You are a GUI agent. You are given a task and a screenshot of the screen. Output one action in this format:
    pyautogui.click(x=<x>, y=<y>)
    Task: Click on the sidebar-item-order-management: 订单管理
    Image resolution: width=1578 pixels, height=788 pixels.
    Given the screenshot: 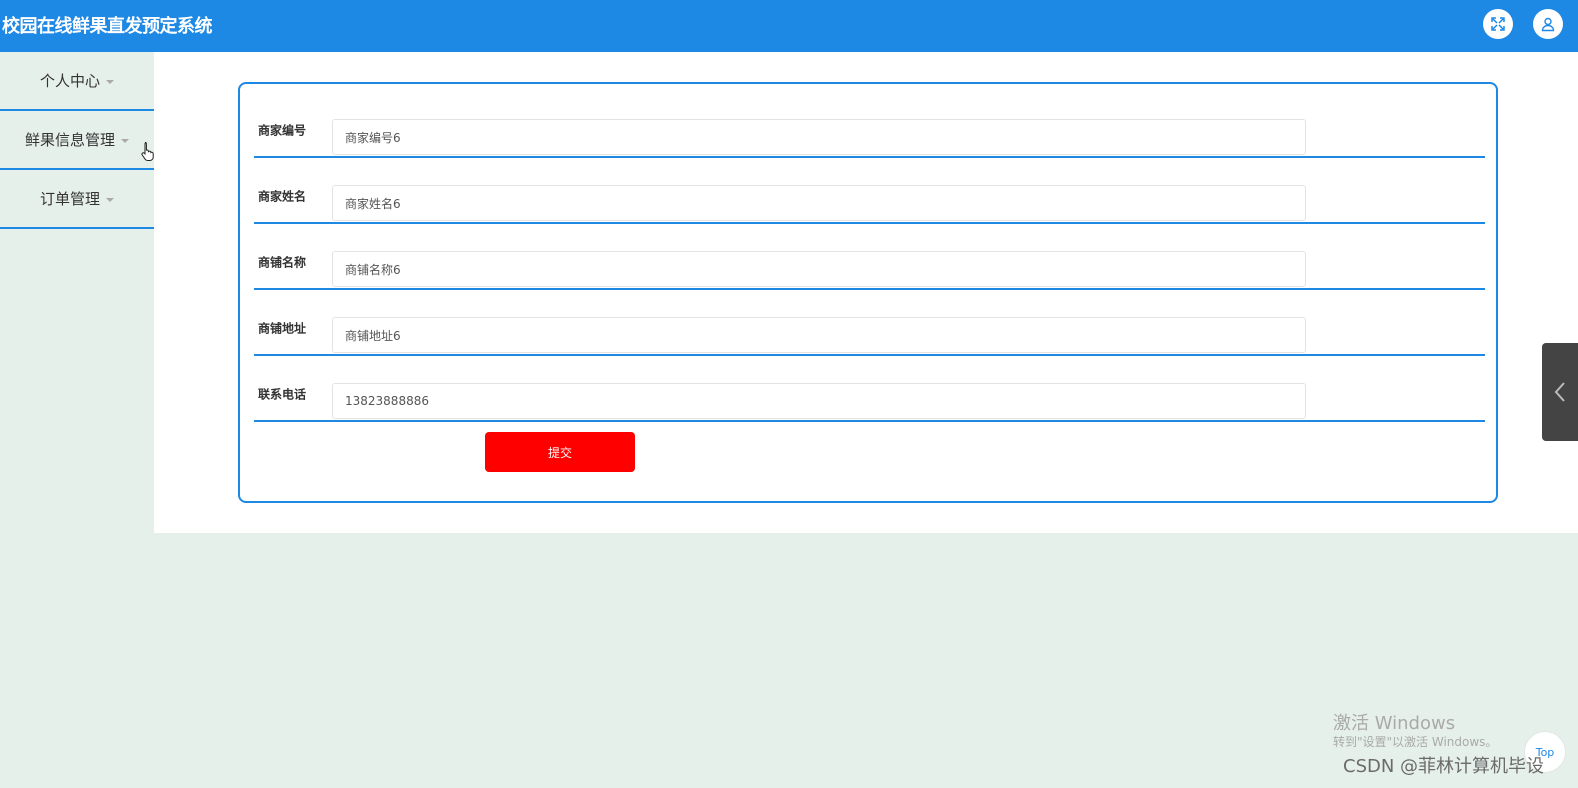 What is the action you would take?
    pyautogui.click(x=77, y=199)
    